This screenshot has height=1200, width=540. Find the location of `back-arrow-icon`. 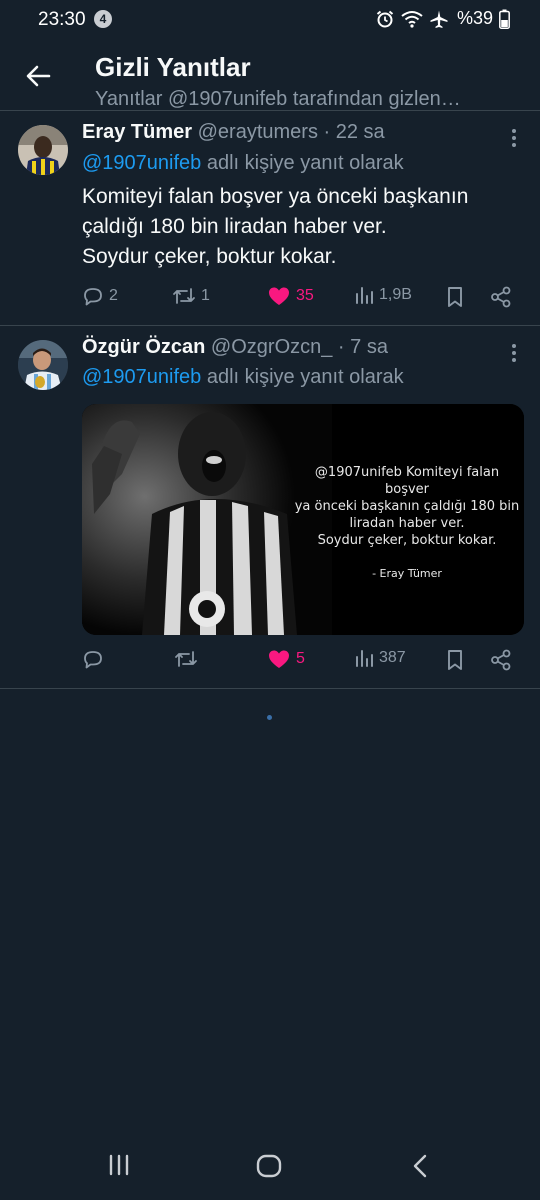

back-arrow-icon is located at coordinates (38, 76).